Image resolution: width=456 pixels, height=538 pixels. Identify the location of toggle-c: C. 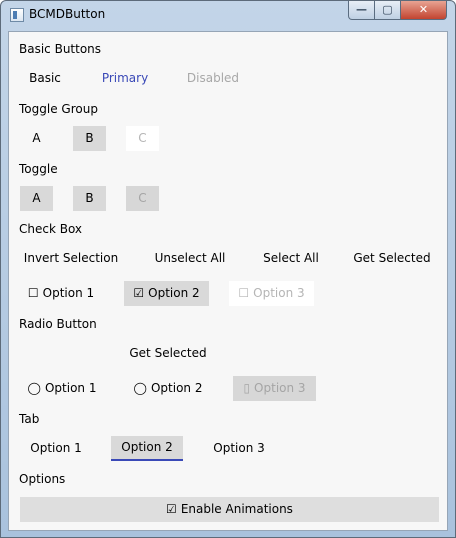
(142, 198).